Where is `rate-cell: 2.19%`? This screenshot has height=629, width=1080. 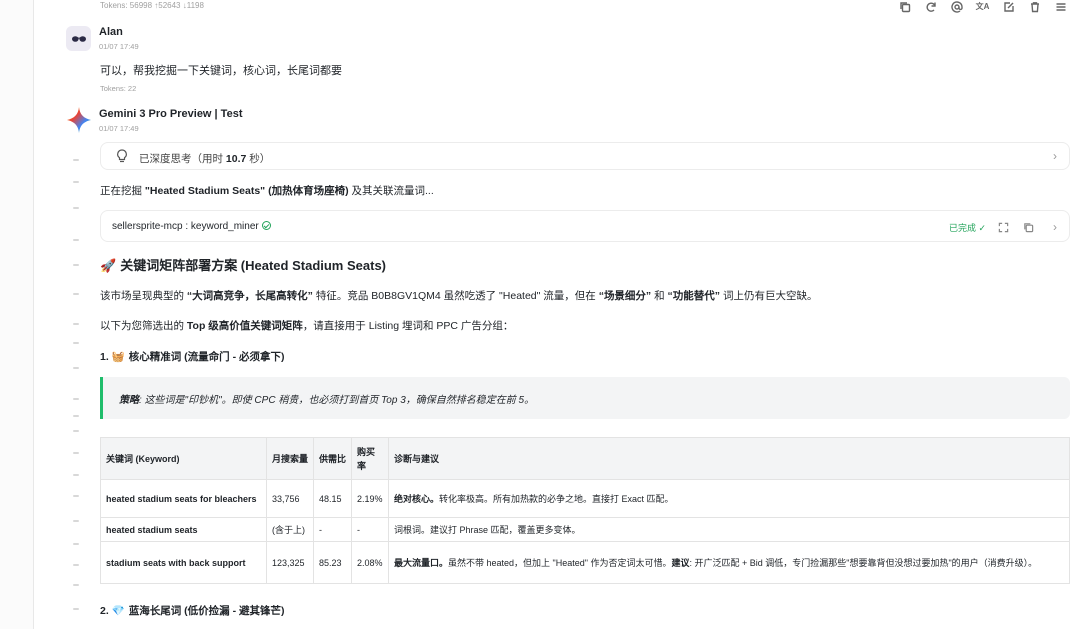 rate-cell: 2.19% is located at coordinates (370, 498).